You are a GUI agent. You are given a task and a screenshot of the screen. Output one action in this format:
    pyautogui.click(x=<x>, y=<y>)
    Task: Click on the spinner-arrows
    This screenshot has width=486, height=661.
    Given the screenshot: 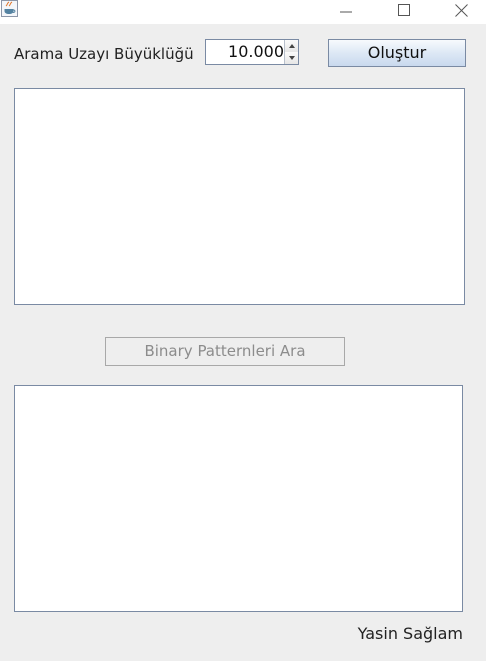 What is the action you would take?
    pyautogui.click(x=291, y=52)
    